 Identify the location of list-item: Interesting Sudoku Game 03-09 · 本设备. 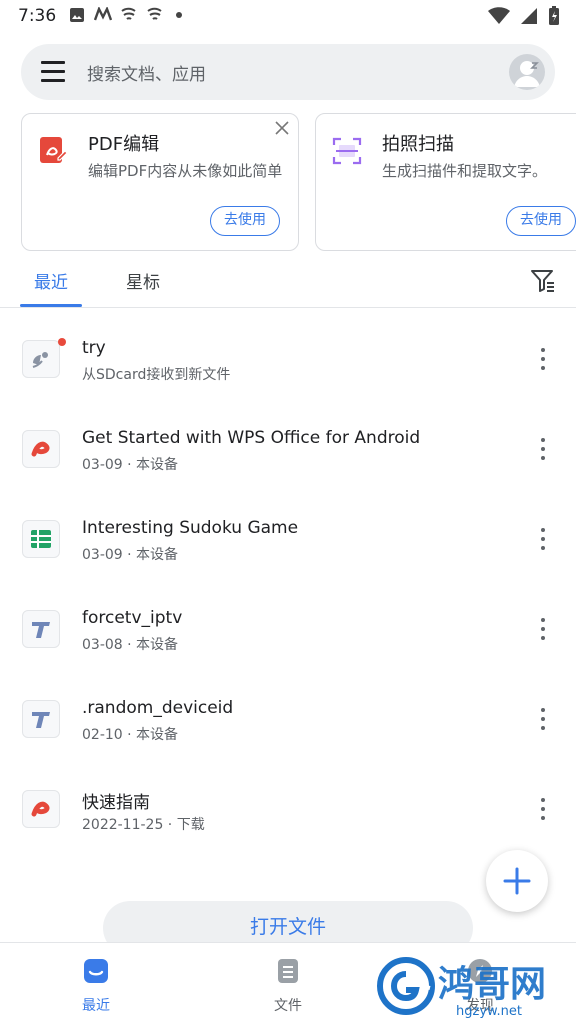
(288, 533).